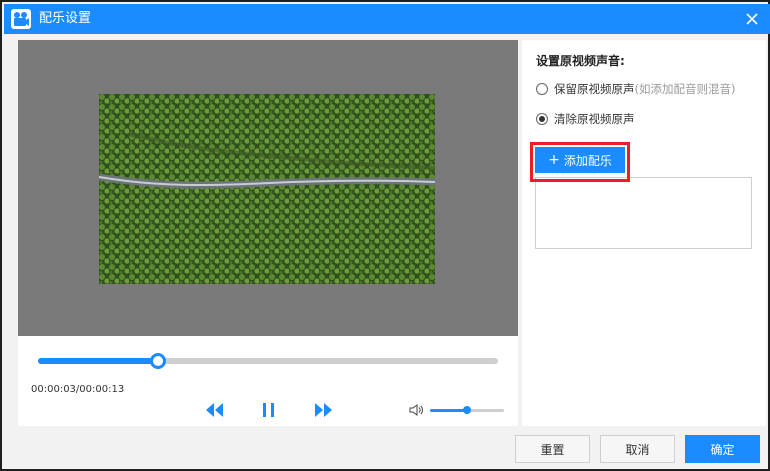 Image resolution: width=770 pixels, height=471 pixels. I want to click on radio-label: 保留原视频原声, so click(594, 89).